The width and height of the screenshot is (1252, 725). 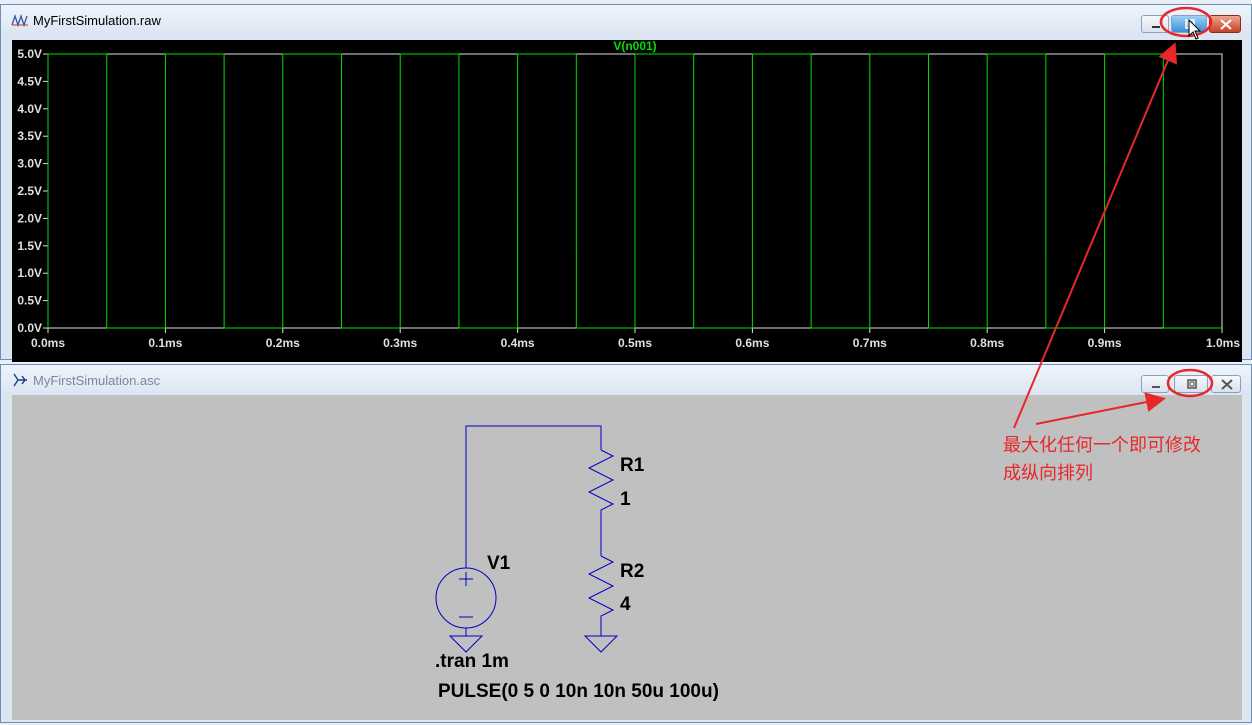 What do you see at coordinates (1102, 445) in the screenshot?
I see `annotation-line-1: 最大化任何一个即可修改` at bounding box center [1102, 445].